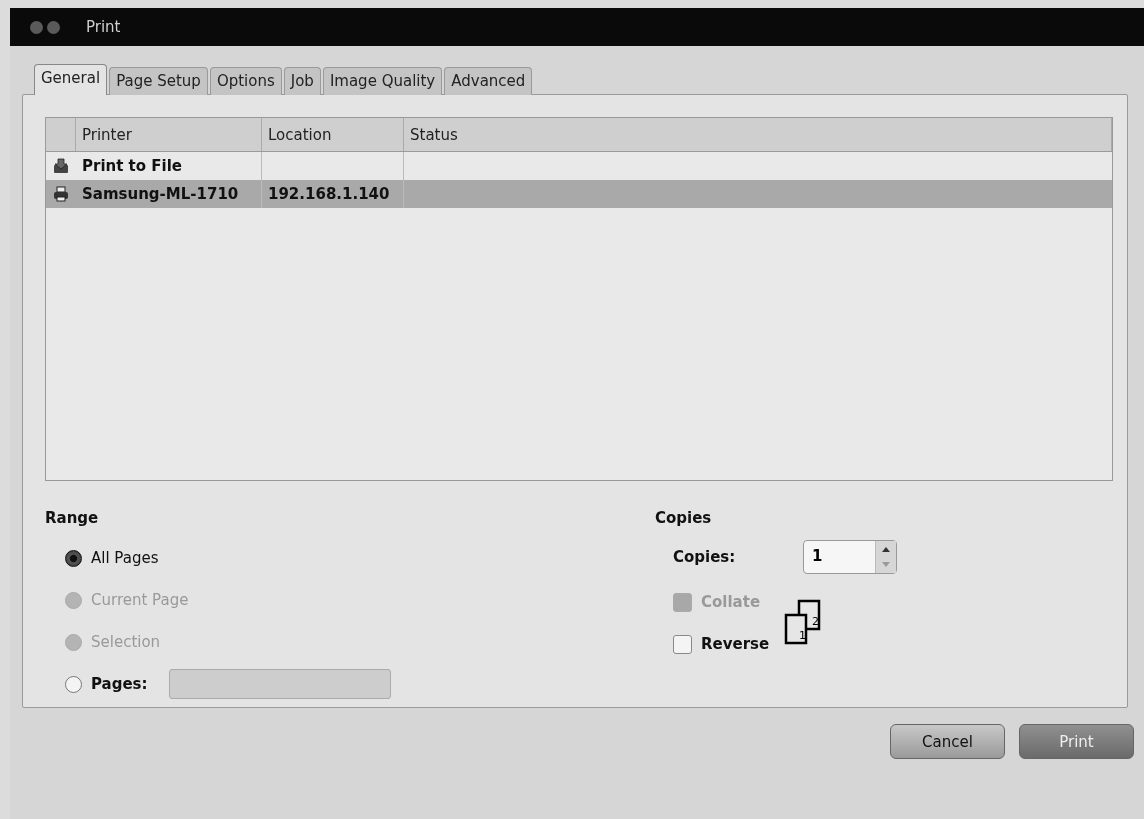  I want to click on close-button, so click(36, 27).